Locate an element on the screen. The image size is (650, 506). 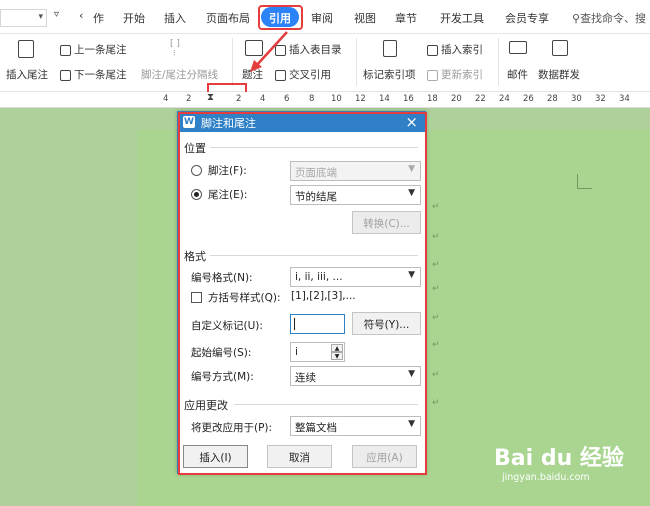
watermark: Bai du 经验 jingyan.baidu.com is located at coordinates (559, 461).